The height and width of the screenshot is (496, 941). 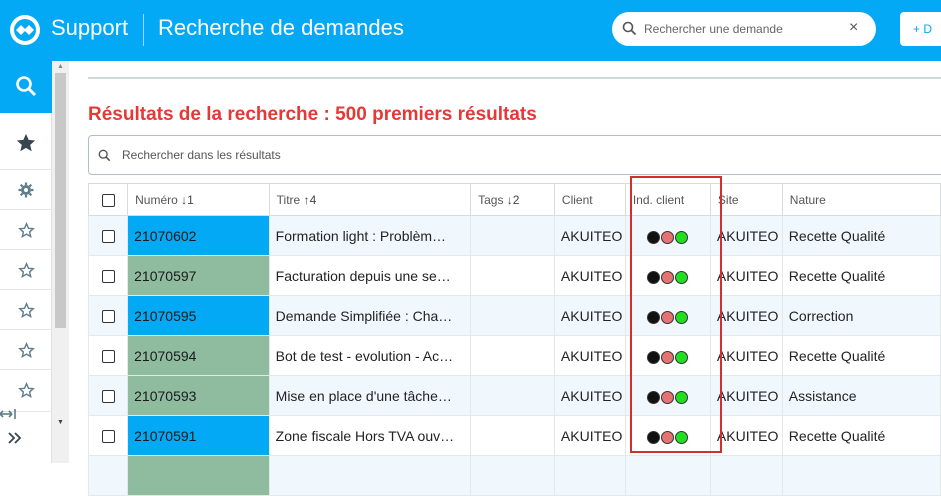 I want to click on sidebar-search-button, so click(x=26, y=87).